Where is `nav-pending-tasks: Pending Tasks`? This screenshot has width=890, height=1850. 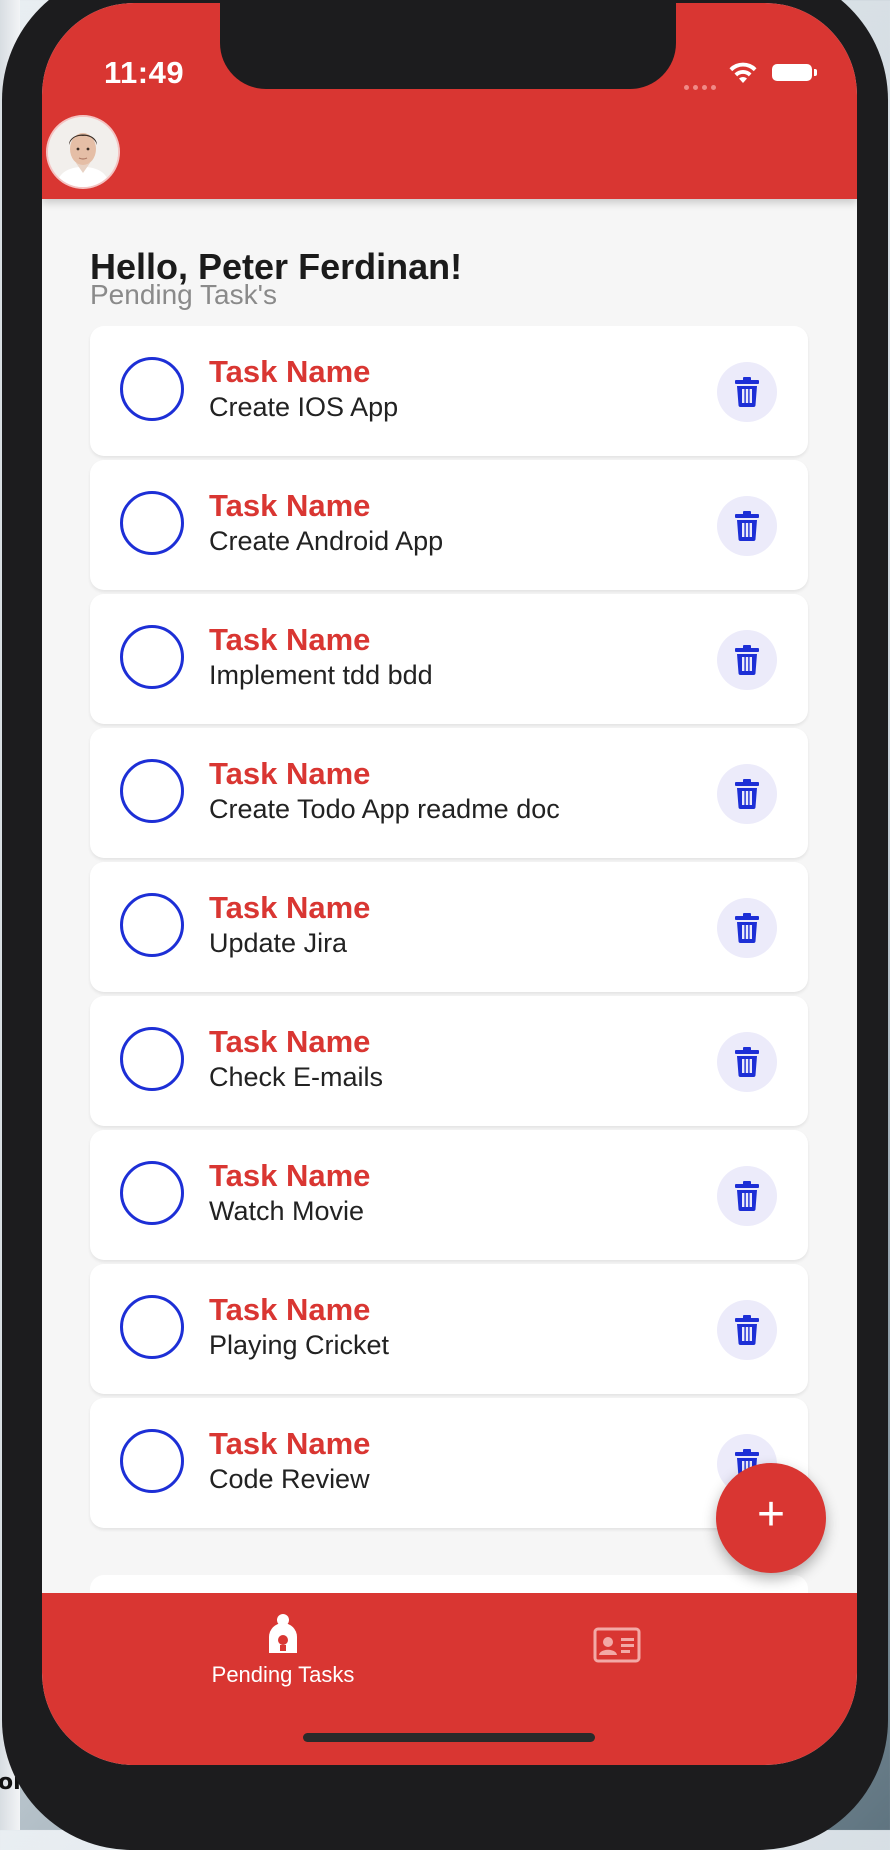 nav-pending-tasks: Pending Tasks is located at coordinates (283, 1650).